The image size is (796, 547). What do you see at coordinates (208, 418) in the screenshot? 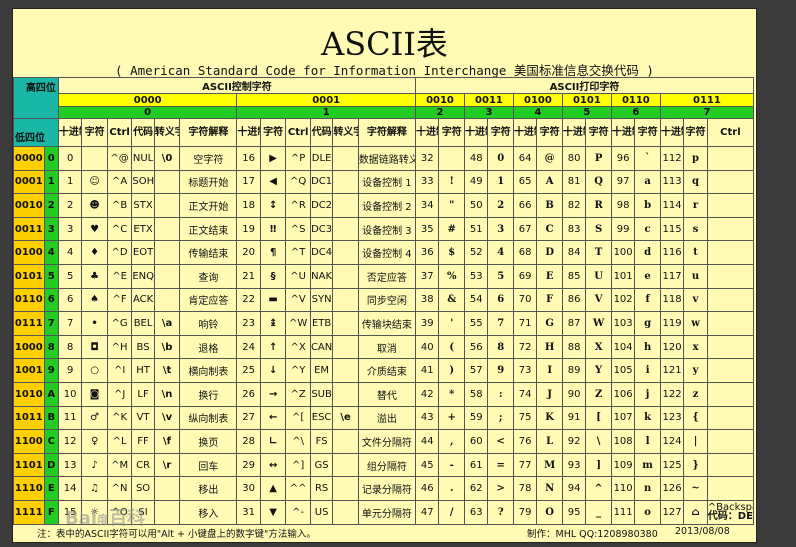
I see `desc-cell: 纵向制表` at bounding box center [208, 418].